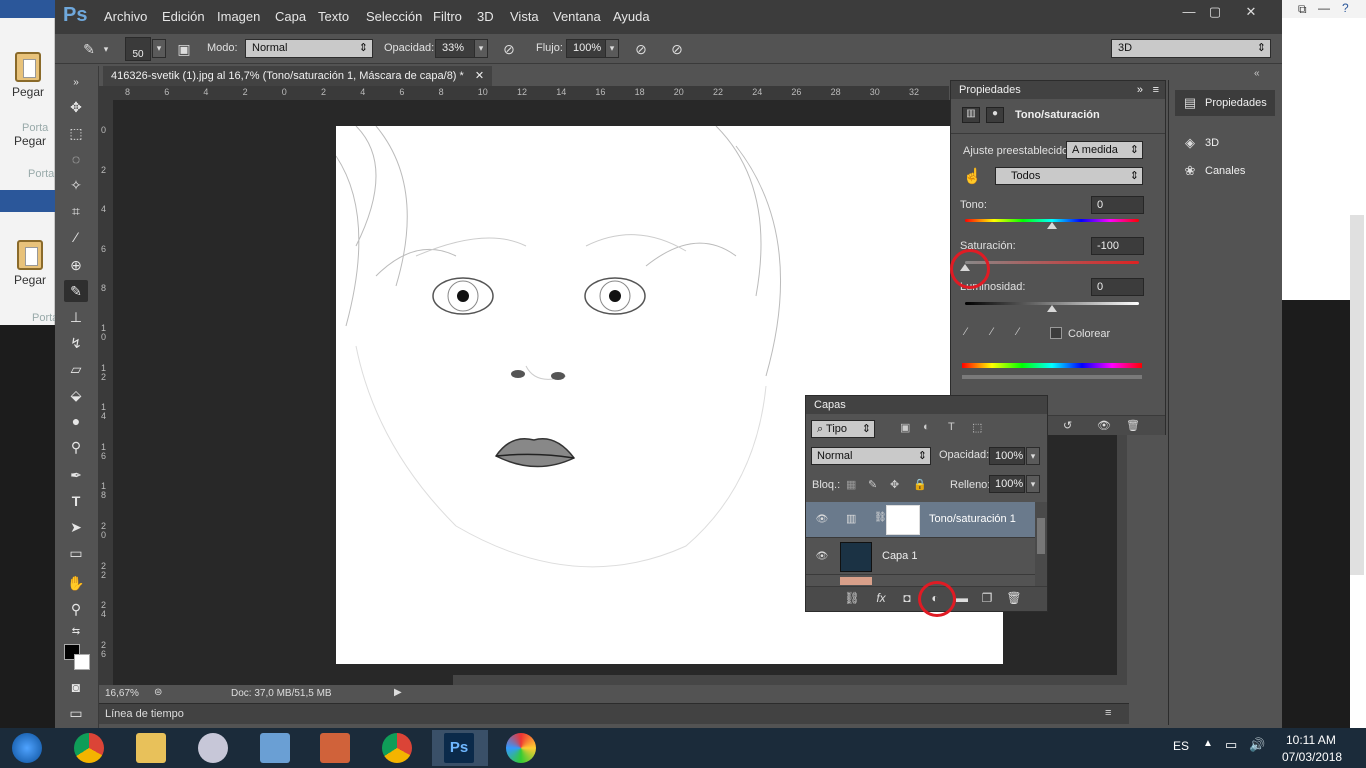 Image resolution: width=1366 pixels, height=768 pixels. What do you see at coordinates (641, 49) in the screenshot?
I see `airbrush-icon: ⊘` at bounding box center [641, 49].